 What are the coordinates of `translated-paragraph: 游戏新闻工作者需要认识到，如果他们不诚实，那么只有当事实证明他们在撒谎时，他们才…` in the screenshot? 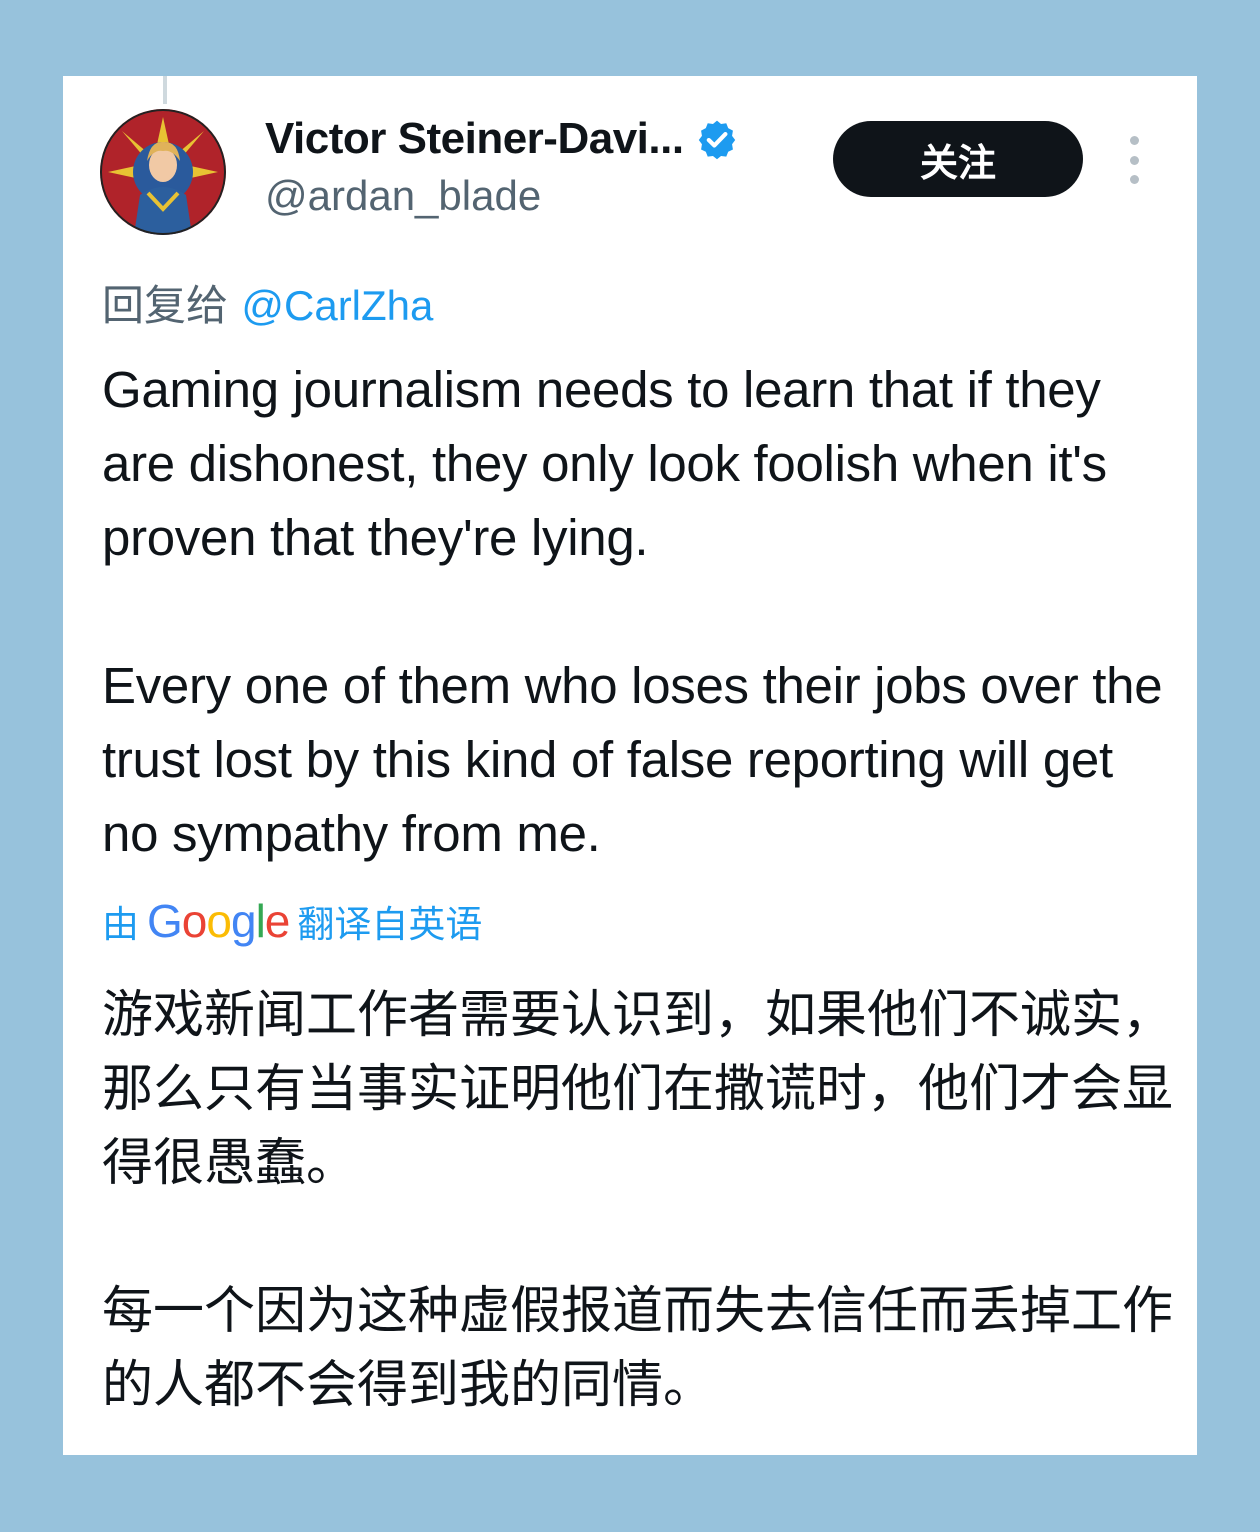 It's located at (638, 1089).